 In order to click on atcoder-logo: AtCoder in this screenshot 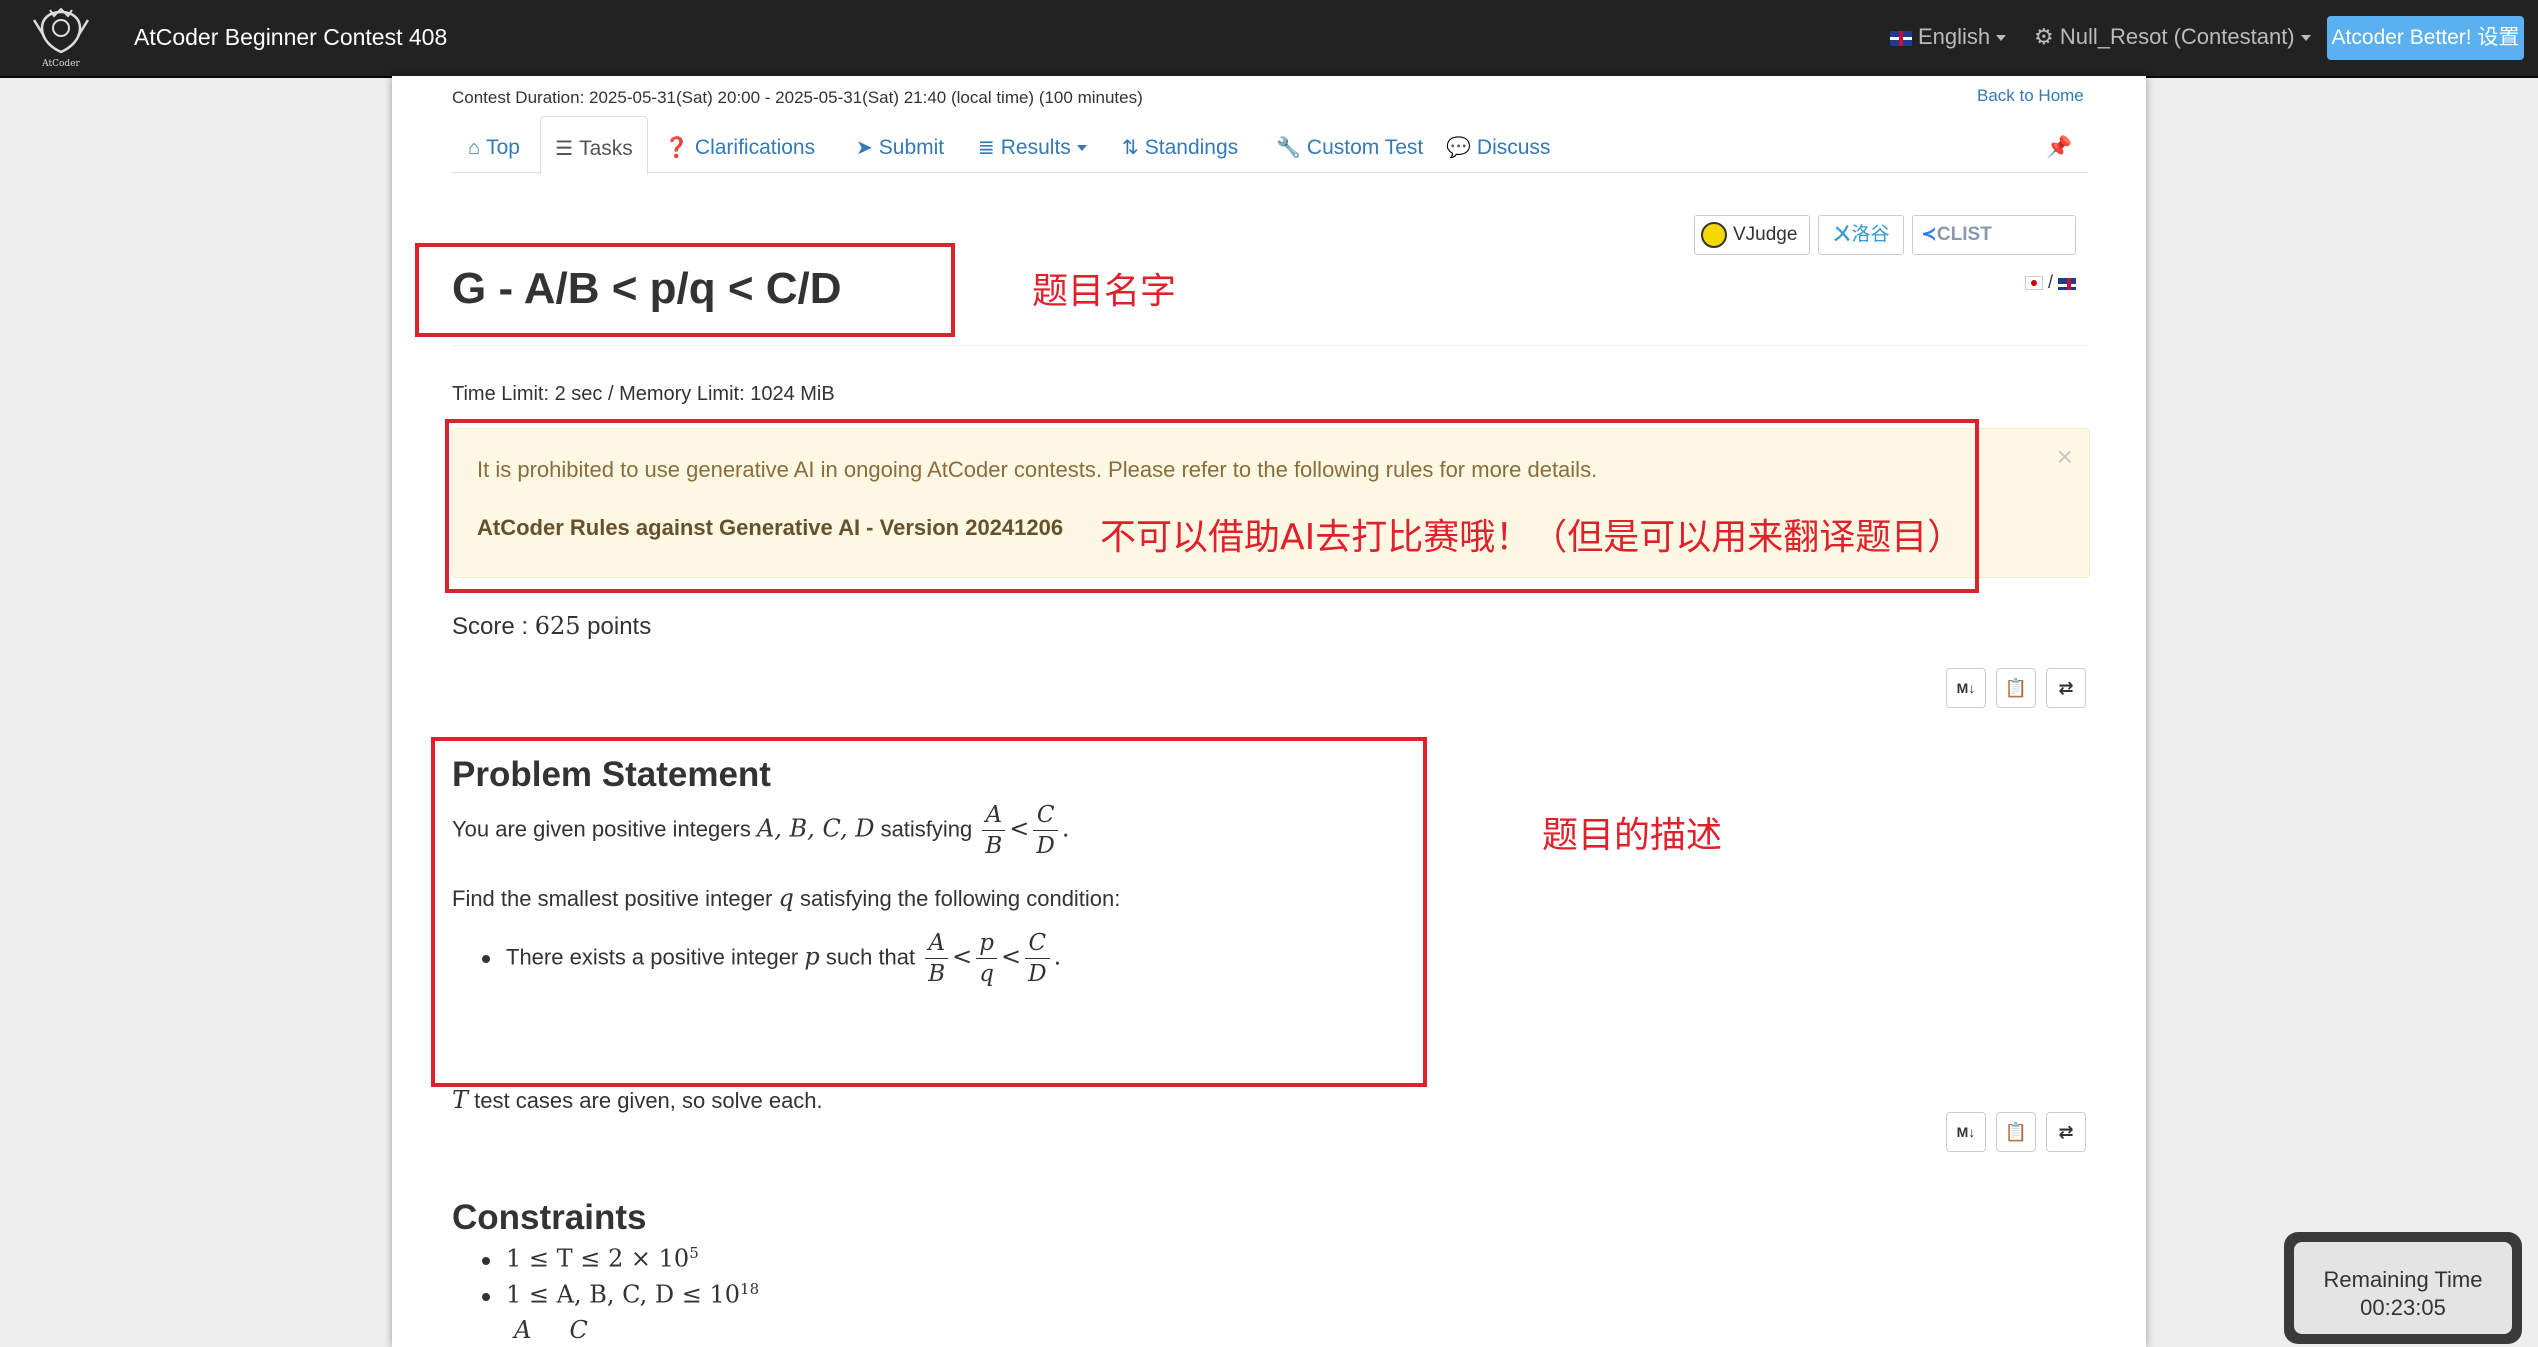, I will do `click(61, 38)`.